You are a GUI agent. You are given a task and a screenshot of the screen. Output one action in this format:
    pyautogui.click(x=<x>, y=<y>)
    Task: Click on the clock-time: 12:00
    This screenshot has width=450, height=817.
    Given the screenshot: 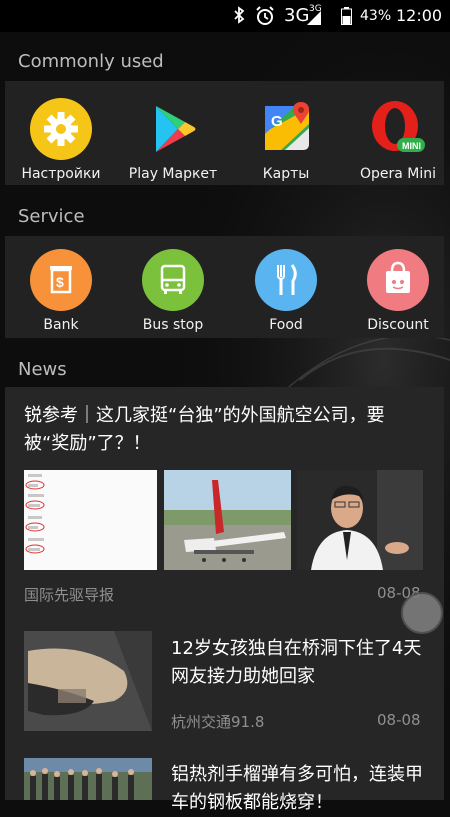 What is the action you would take?
    pyautogui.click(x=419, y=15)
    